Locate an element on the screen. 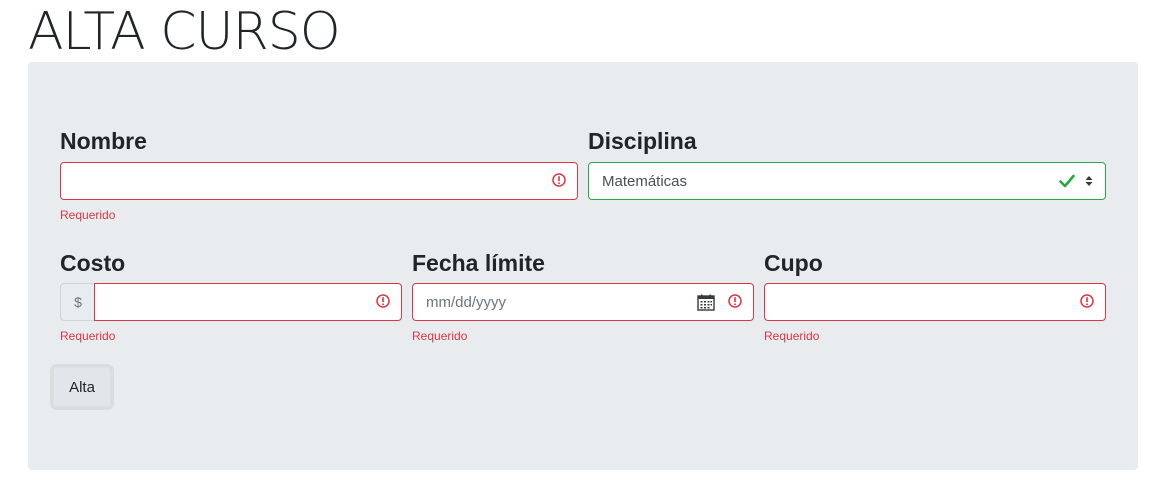  costo-input is located at coordinates (248, 302).